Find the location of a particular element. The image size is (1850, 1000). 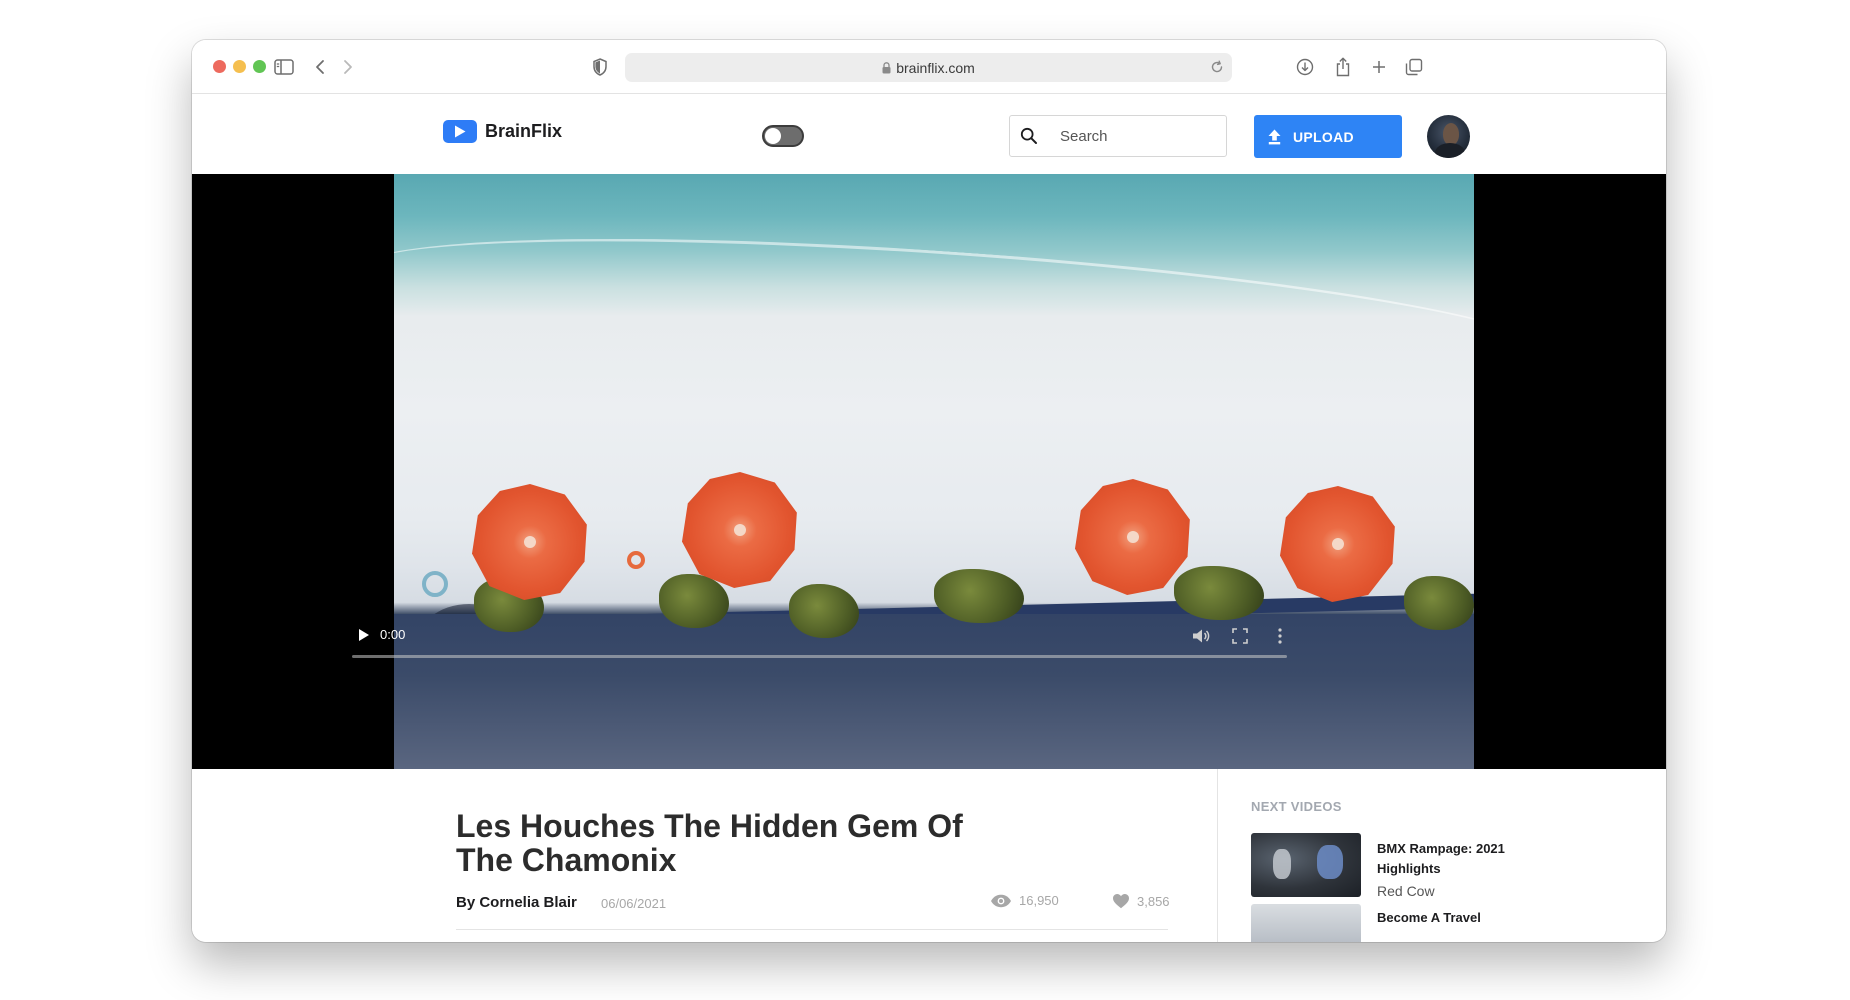

lock-icon is located at coordinates (886, 67).